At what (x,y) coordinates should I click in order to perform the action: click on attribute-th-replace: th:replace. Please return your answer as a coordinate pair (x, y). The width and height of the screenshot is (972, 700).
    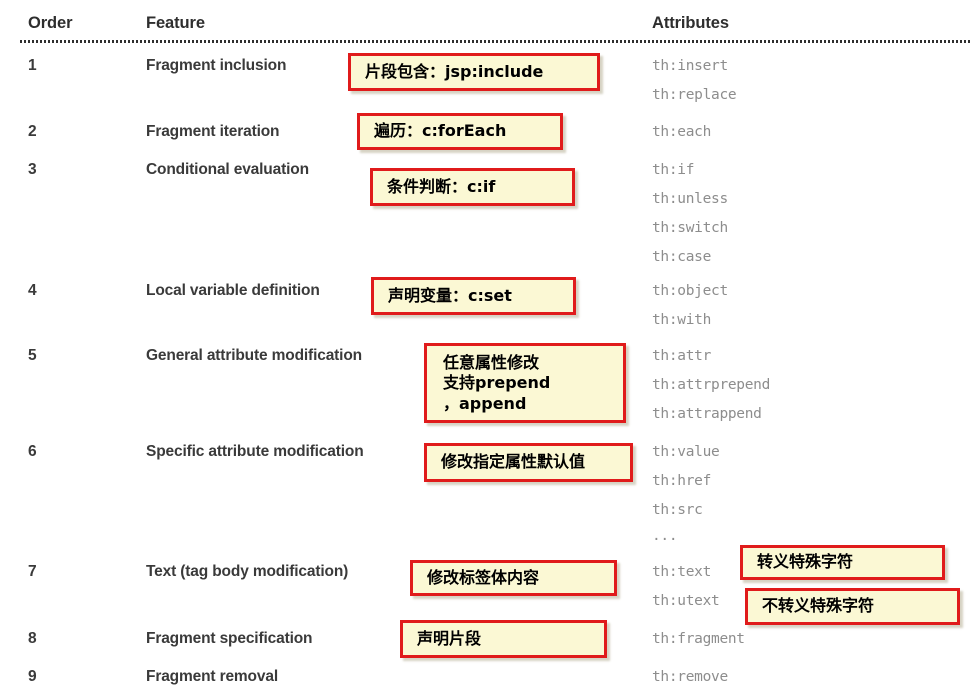
    Looking at the image, I should click on (694, 95).